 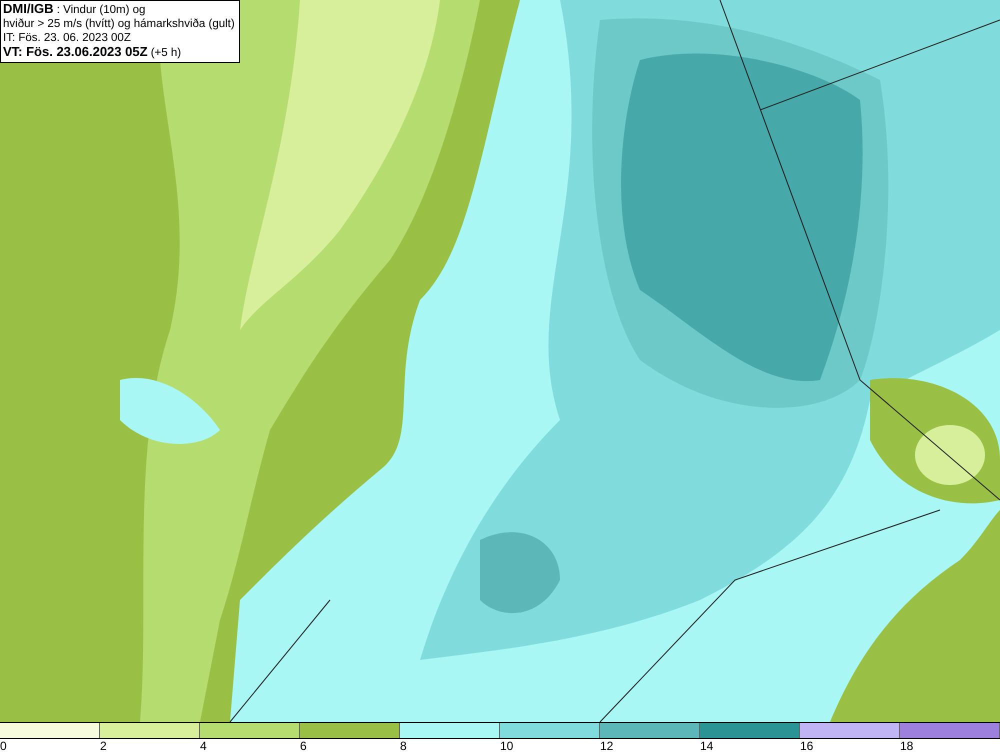 What do you see at coordinates (607, 746) in the screenshot?
I see `legend-tick-label: 12` at bounding box center [607, 746].